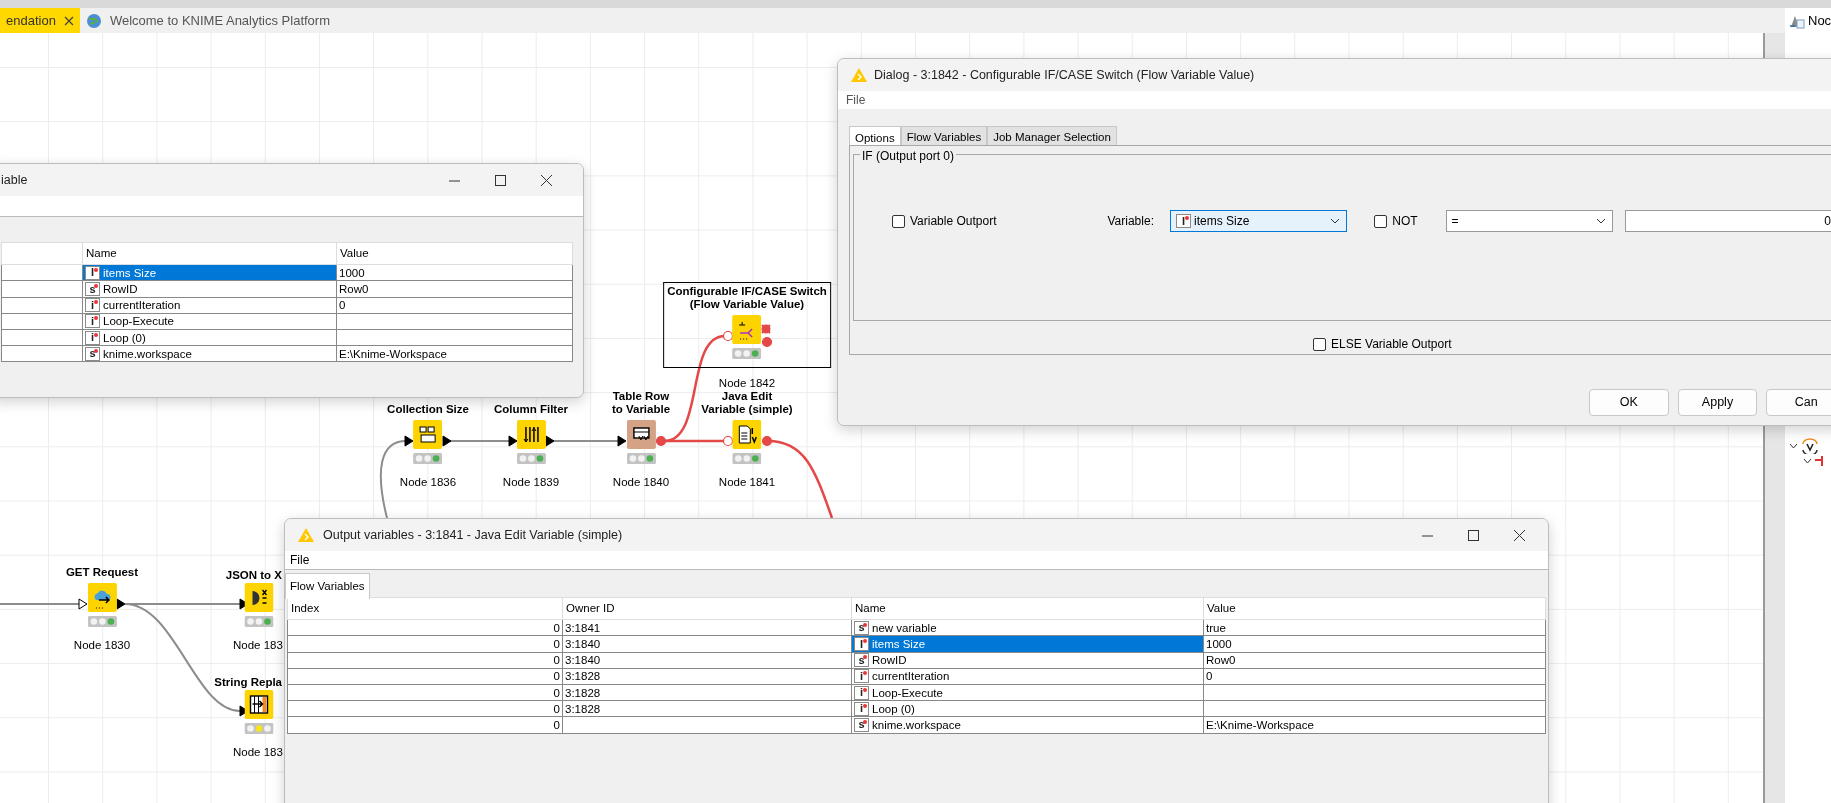  Describe the element at coordinates (861, 644) in the screenshot. I see `variable-type-icon: I` at that location.